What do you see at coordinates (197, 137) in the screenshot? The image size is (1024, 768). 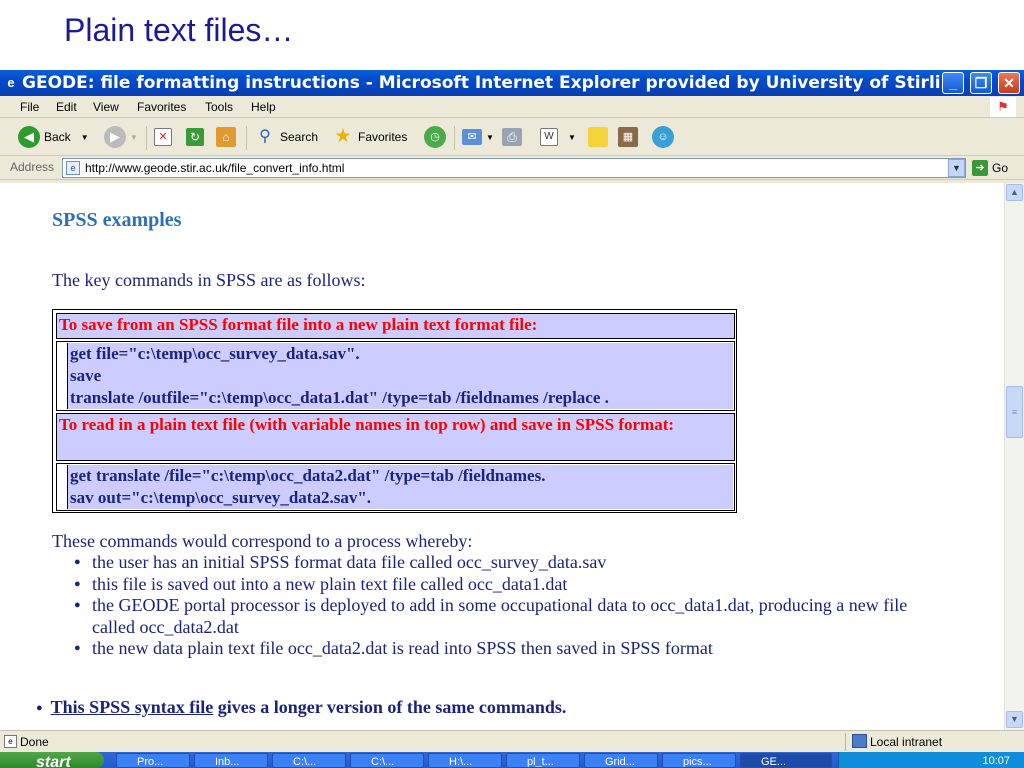 I see `refresh-button: ↻` at bounding box center [197, 137].